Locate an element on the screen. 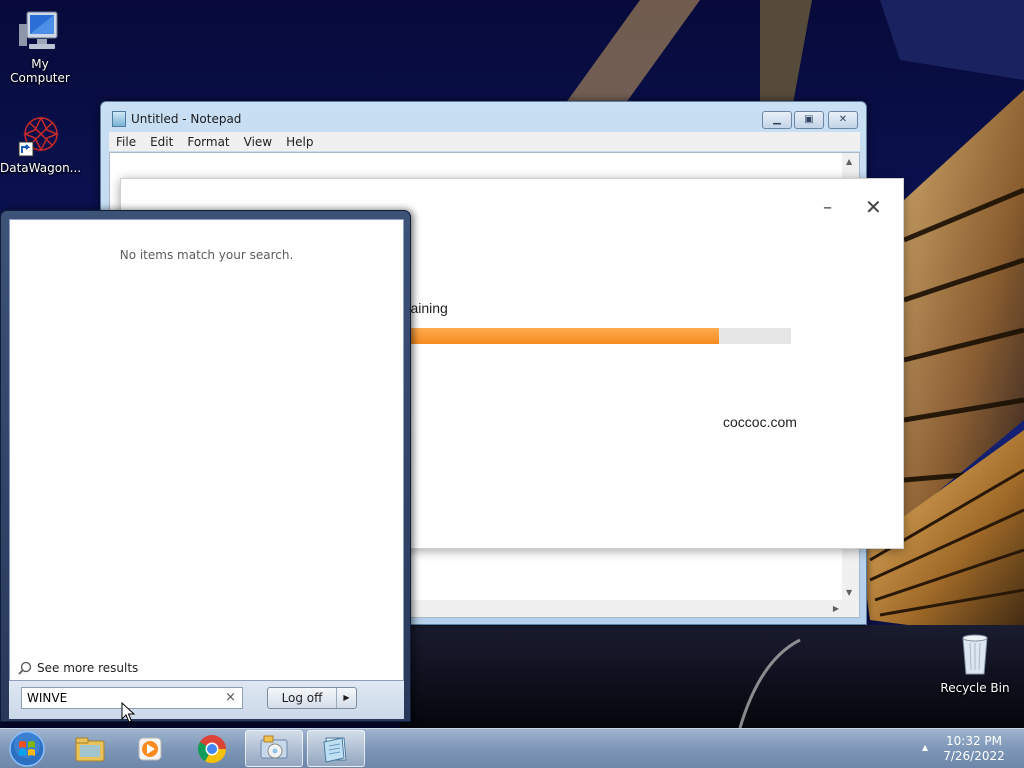 The image size is (1024, 768). folder-icon is located at coordinates (90, 749).